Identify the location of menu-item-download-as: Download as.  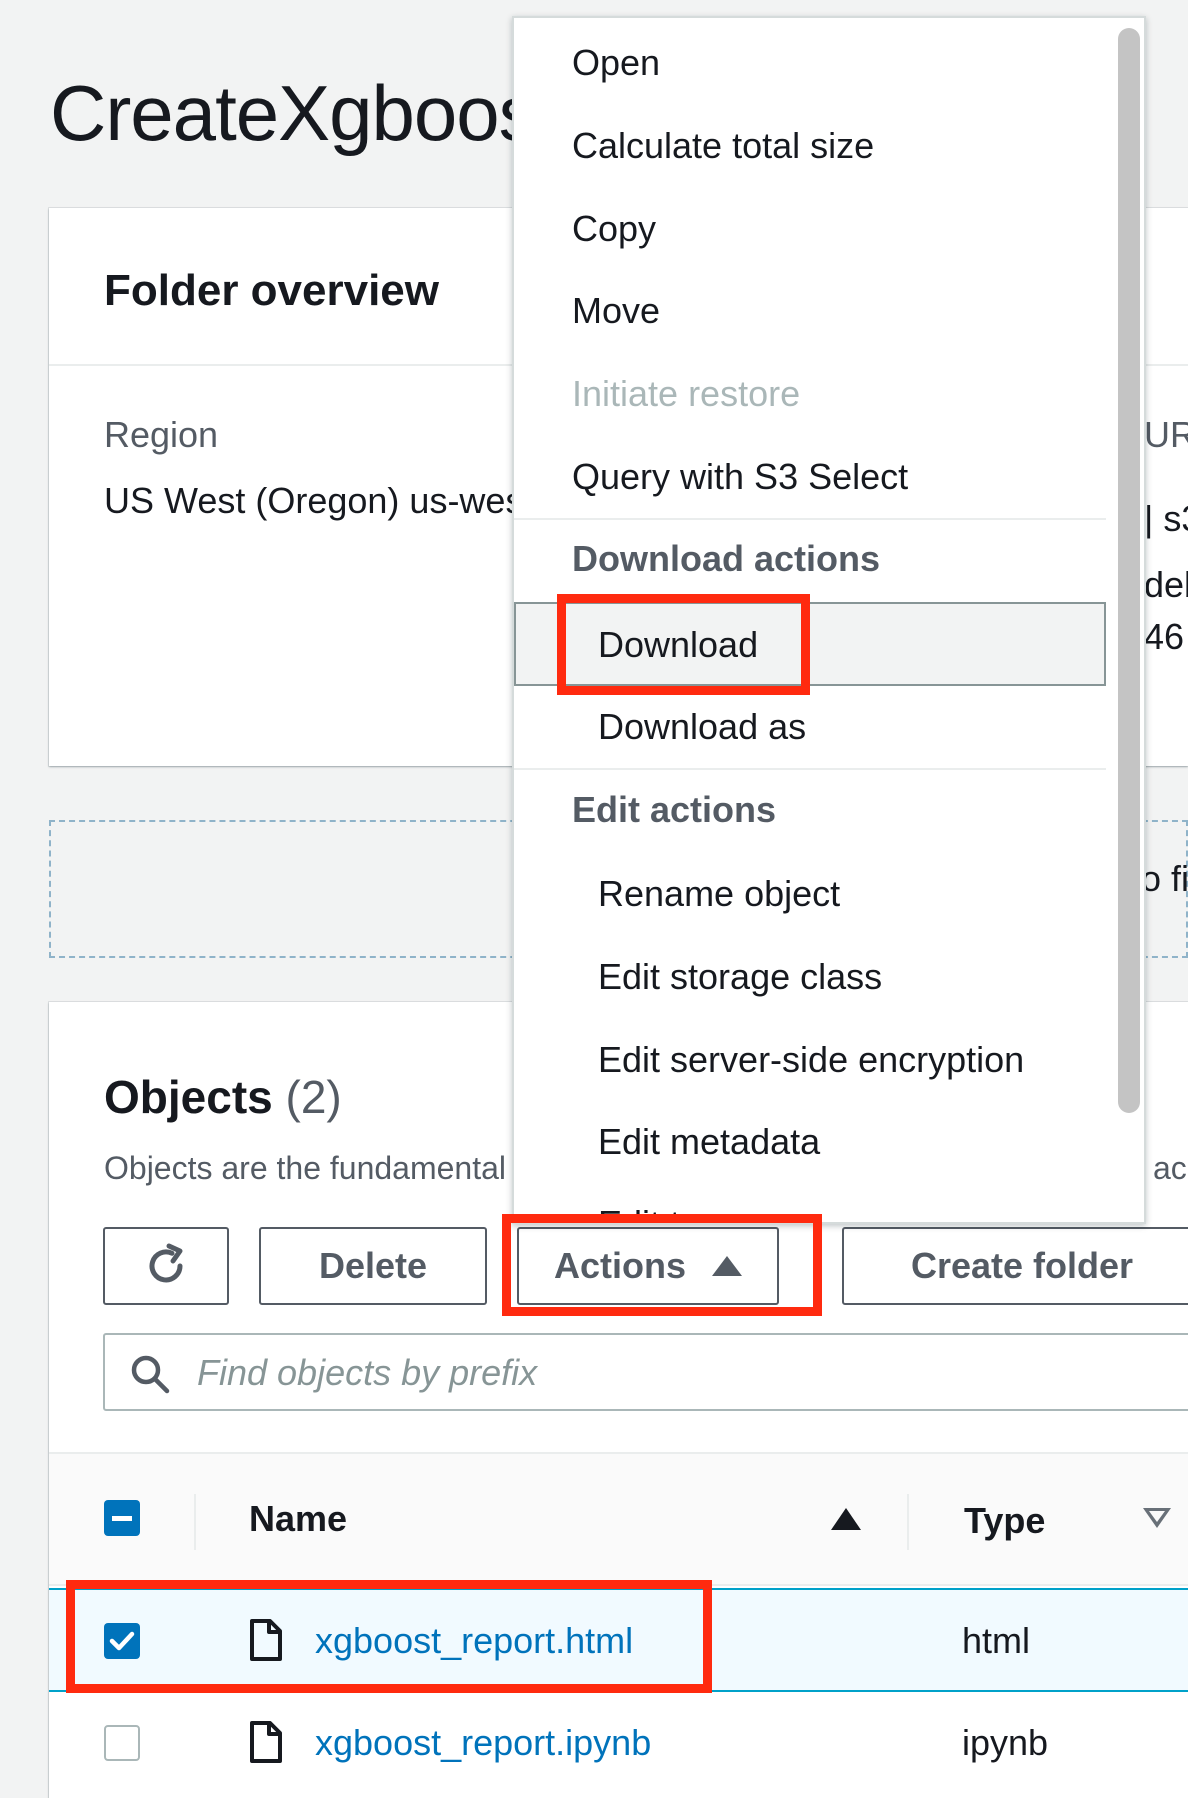
(702, 727).